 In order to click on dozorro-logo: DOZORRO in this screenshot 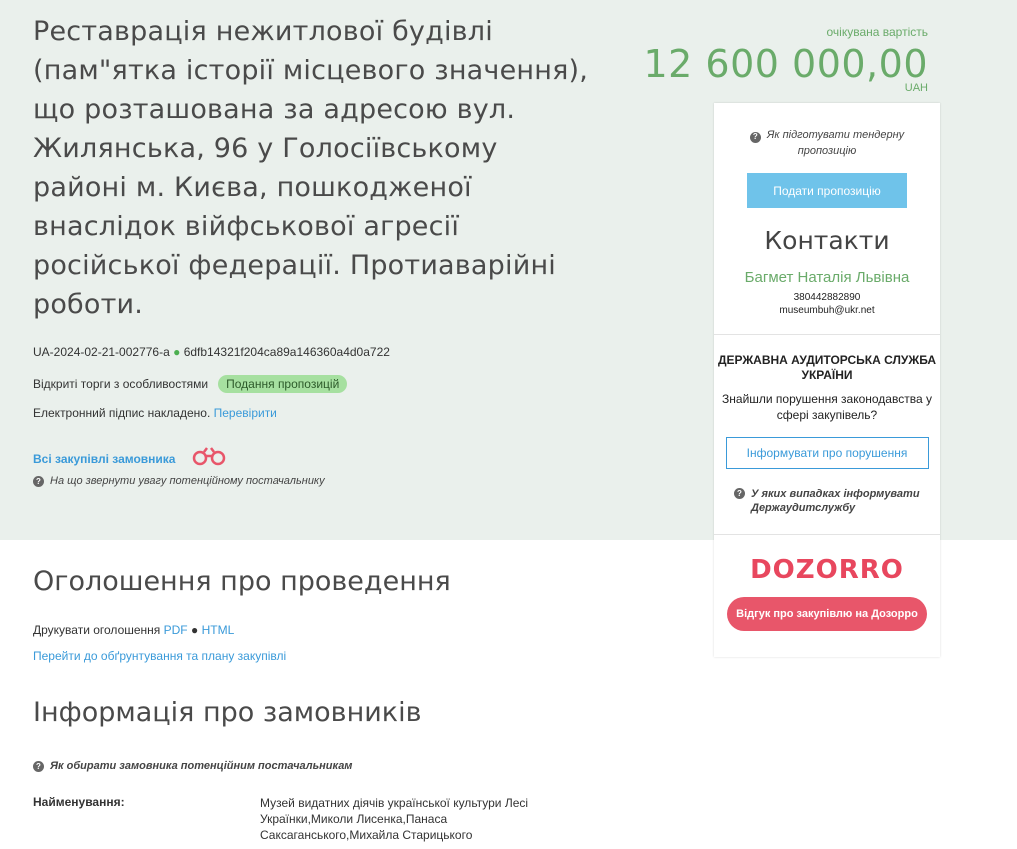, I will do `click(827, 570)`.